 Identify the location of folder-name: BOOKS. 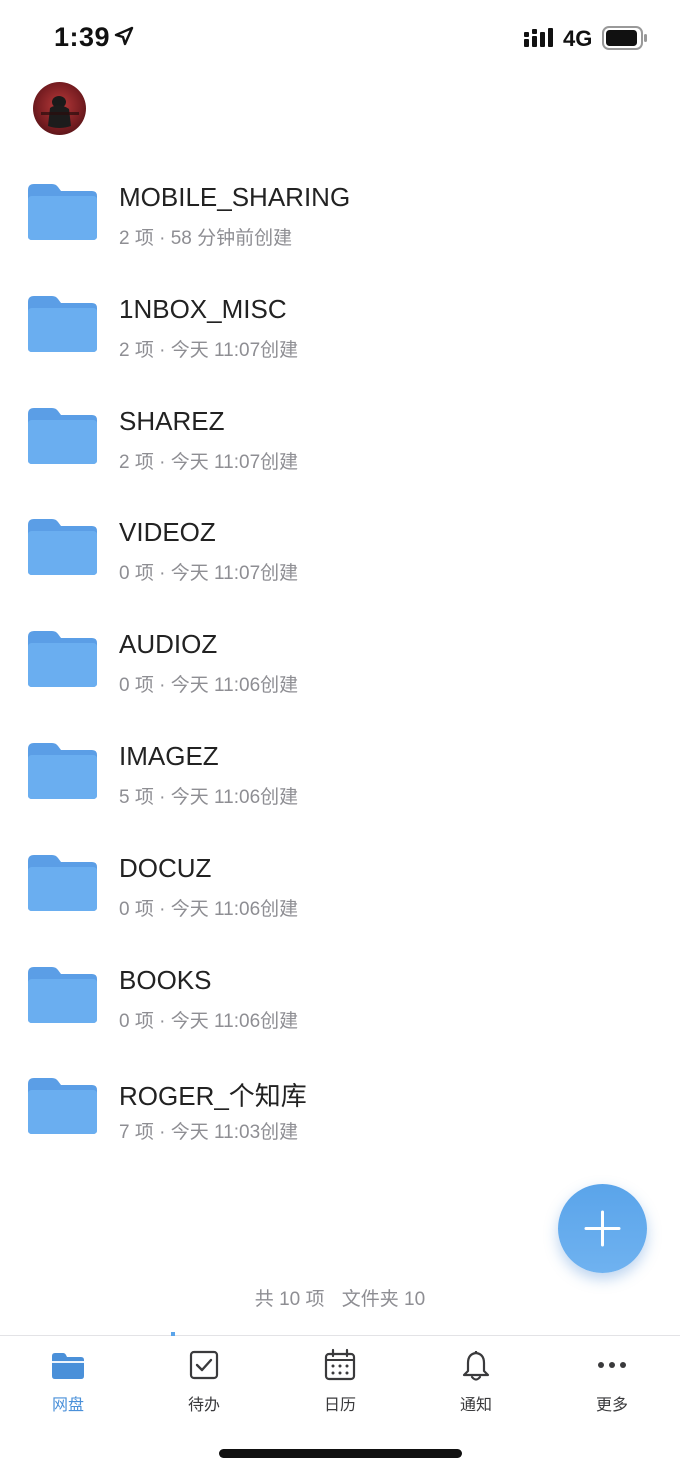
(165, 979).